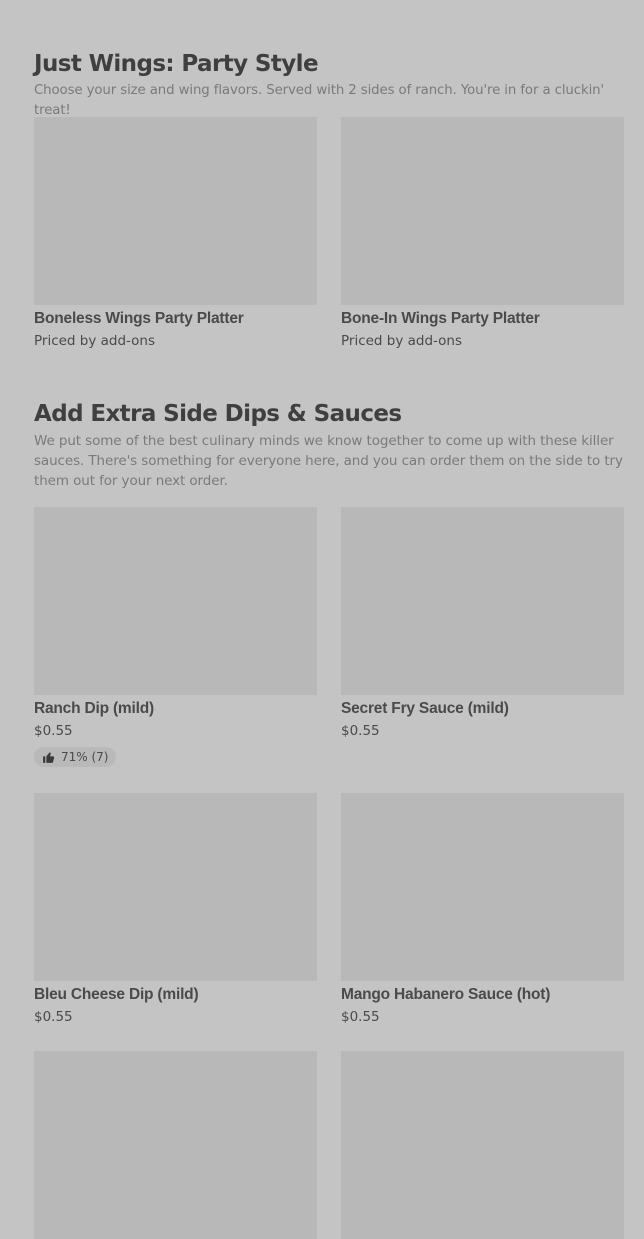 Image resolution: width=644 pixels, height=1239 pixels. Describe the element at coordinates (116, 994) in the screenshot. I see `item-name: Bleu Cheese Dip (mild)` at that location.